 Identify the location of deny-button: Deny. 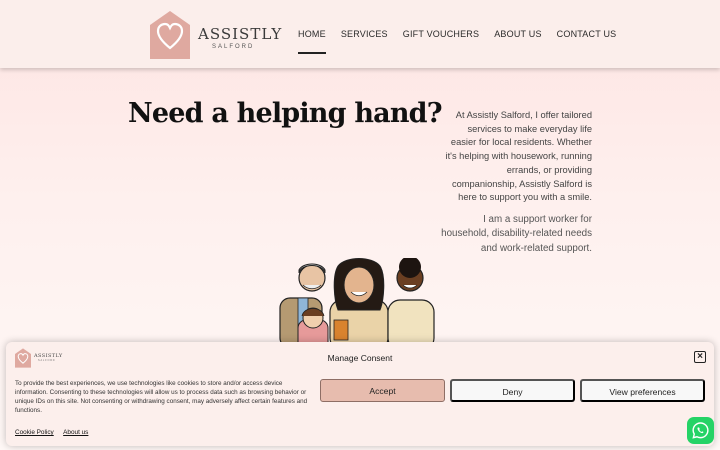
(512, 390).